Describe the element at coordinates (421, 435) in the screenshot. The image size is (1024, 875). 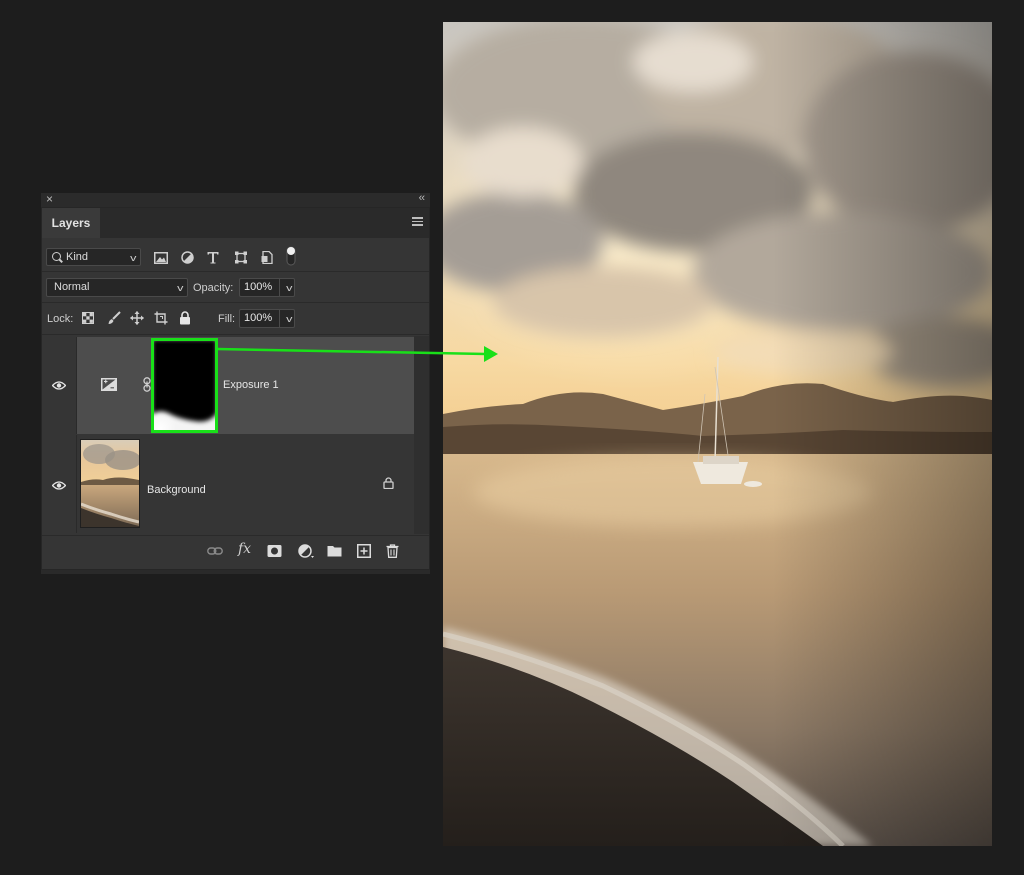
I see `layers-scrollbar` at that location.